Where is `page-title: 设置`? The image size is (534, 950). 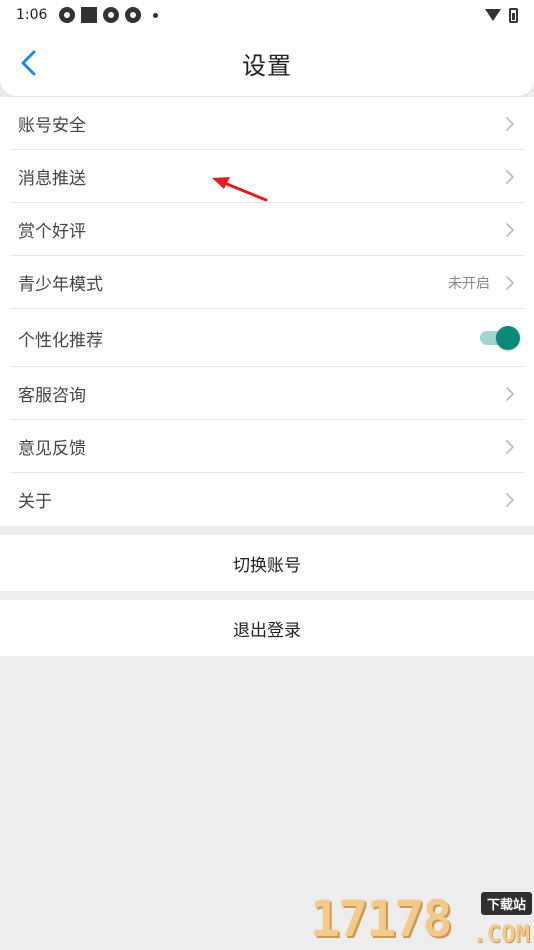
page-title: 设置 is located at coordinates (267, 65).